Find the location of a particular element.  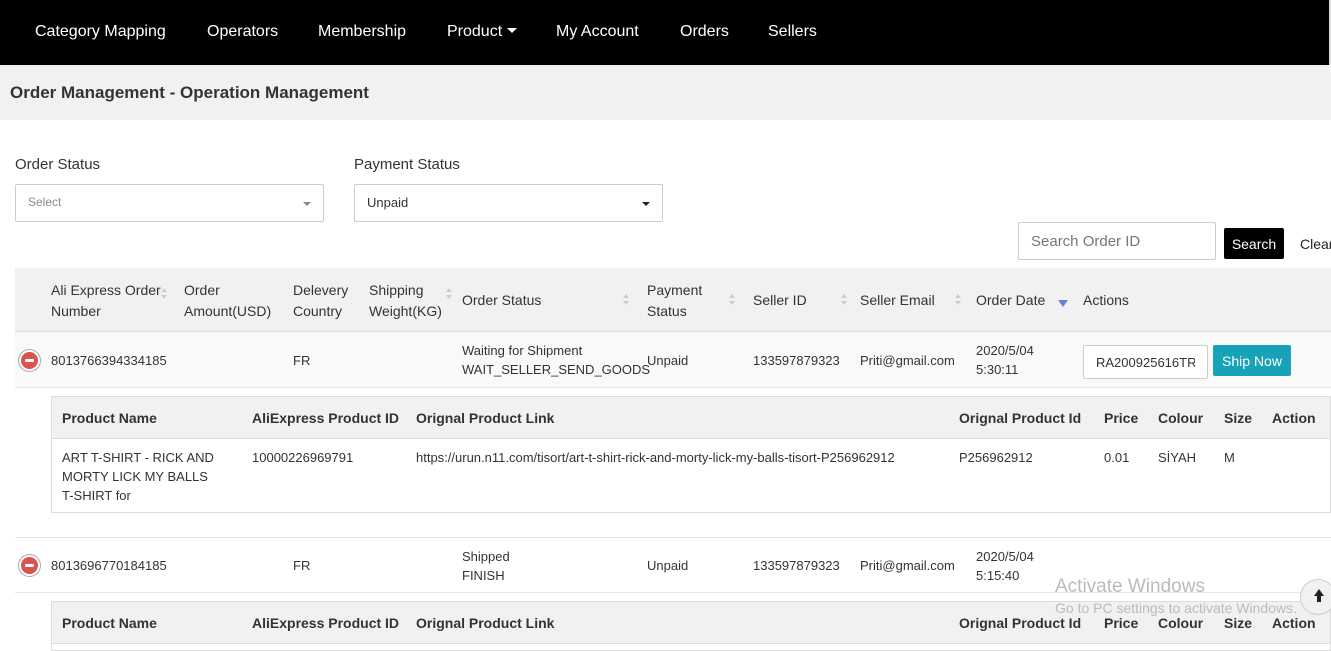

page-header: Order Management - Operation Management is located at coordinates (665, 92).